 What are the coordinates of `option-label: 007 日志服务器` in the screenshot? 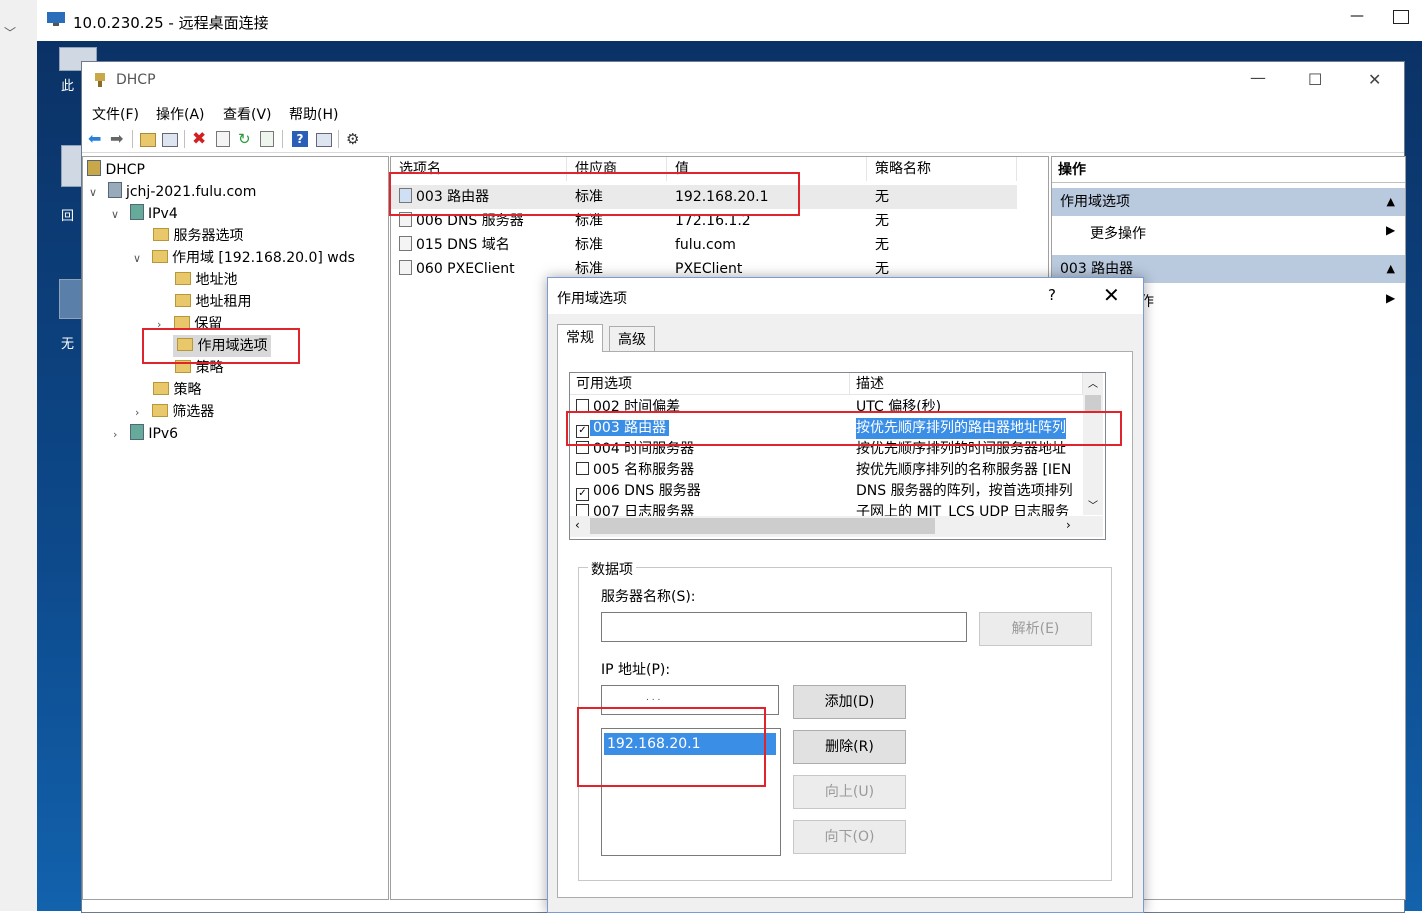 It's located at (644, 510).